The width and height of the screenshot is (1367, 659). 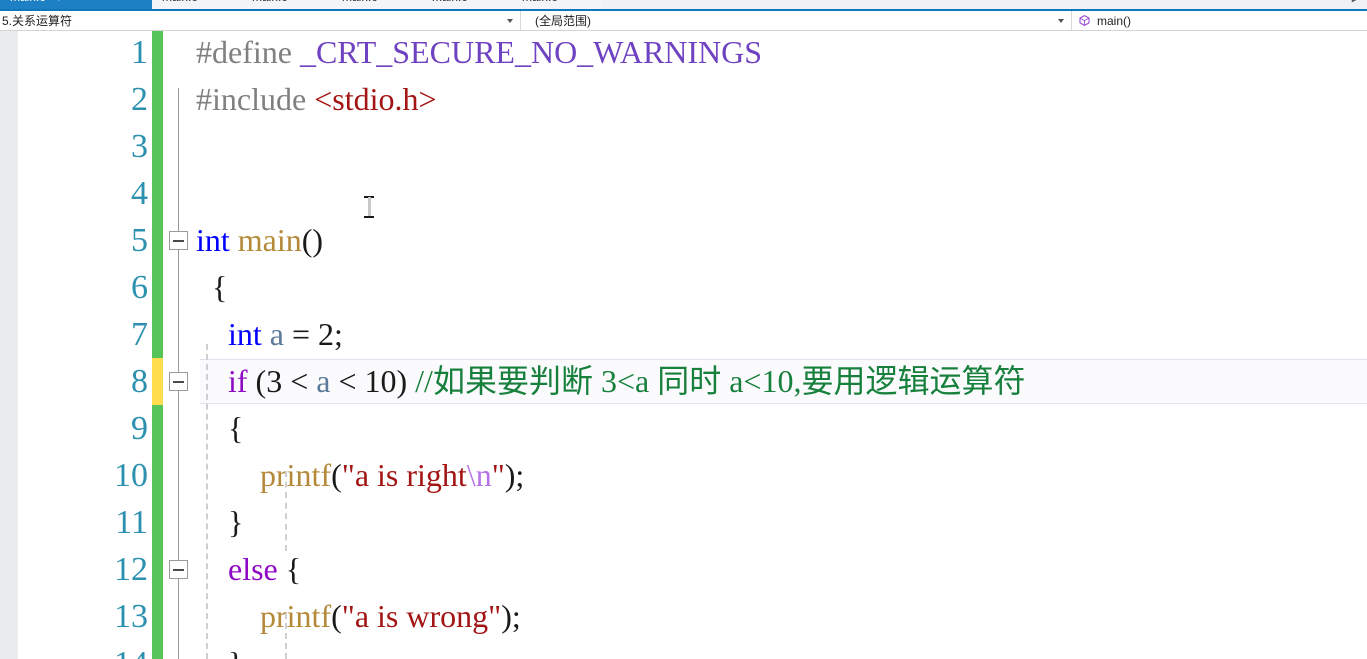 I want to click on editor-tab-4: main.c, so click(x=467, y=4).